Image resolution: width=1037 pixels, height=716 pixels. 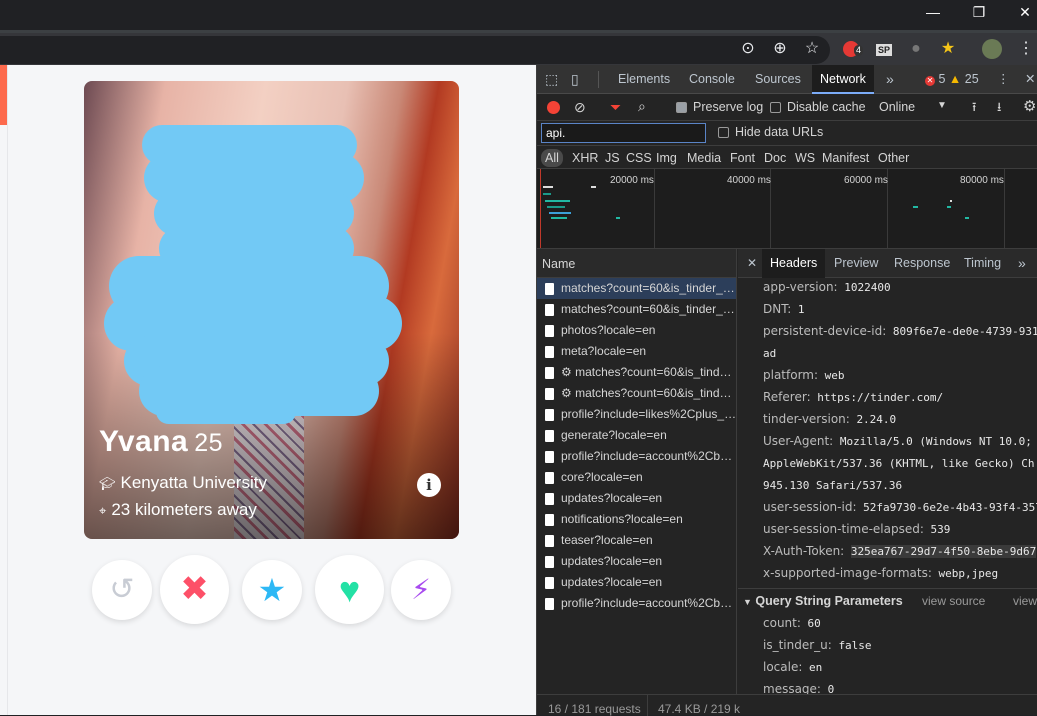 I want to click on type-filter-doc: Doc, so click(x=775, y=158).